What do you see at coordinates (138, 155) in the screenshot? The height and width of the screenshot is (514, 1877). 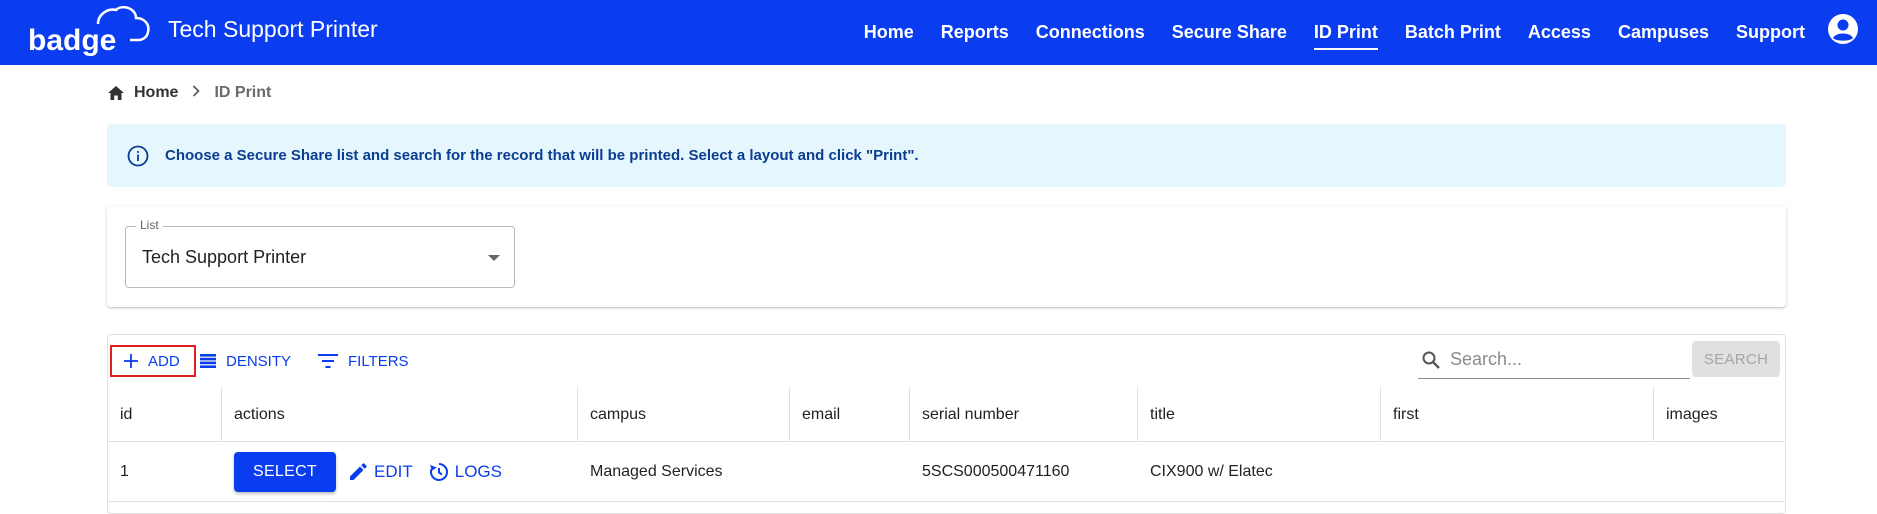 I see `info-icon` at bounding box center [138, 155].